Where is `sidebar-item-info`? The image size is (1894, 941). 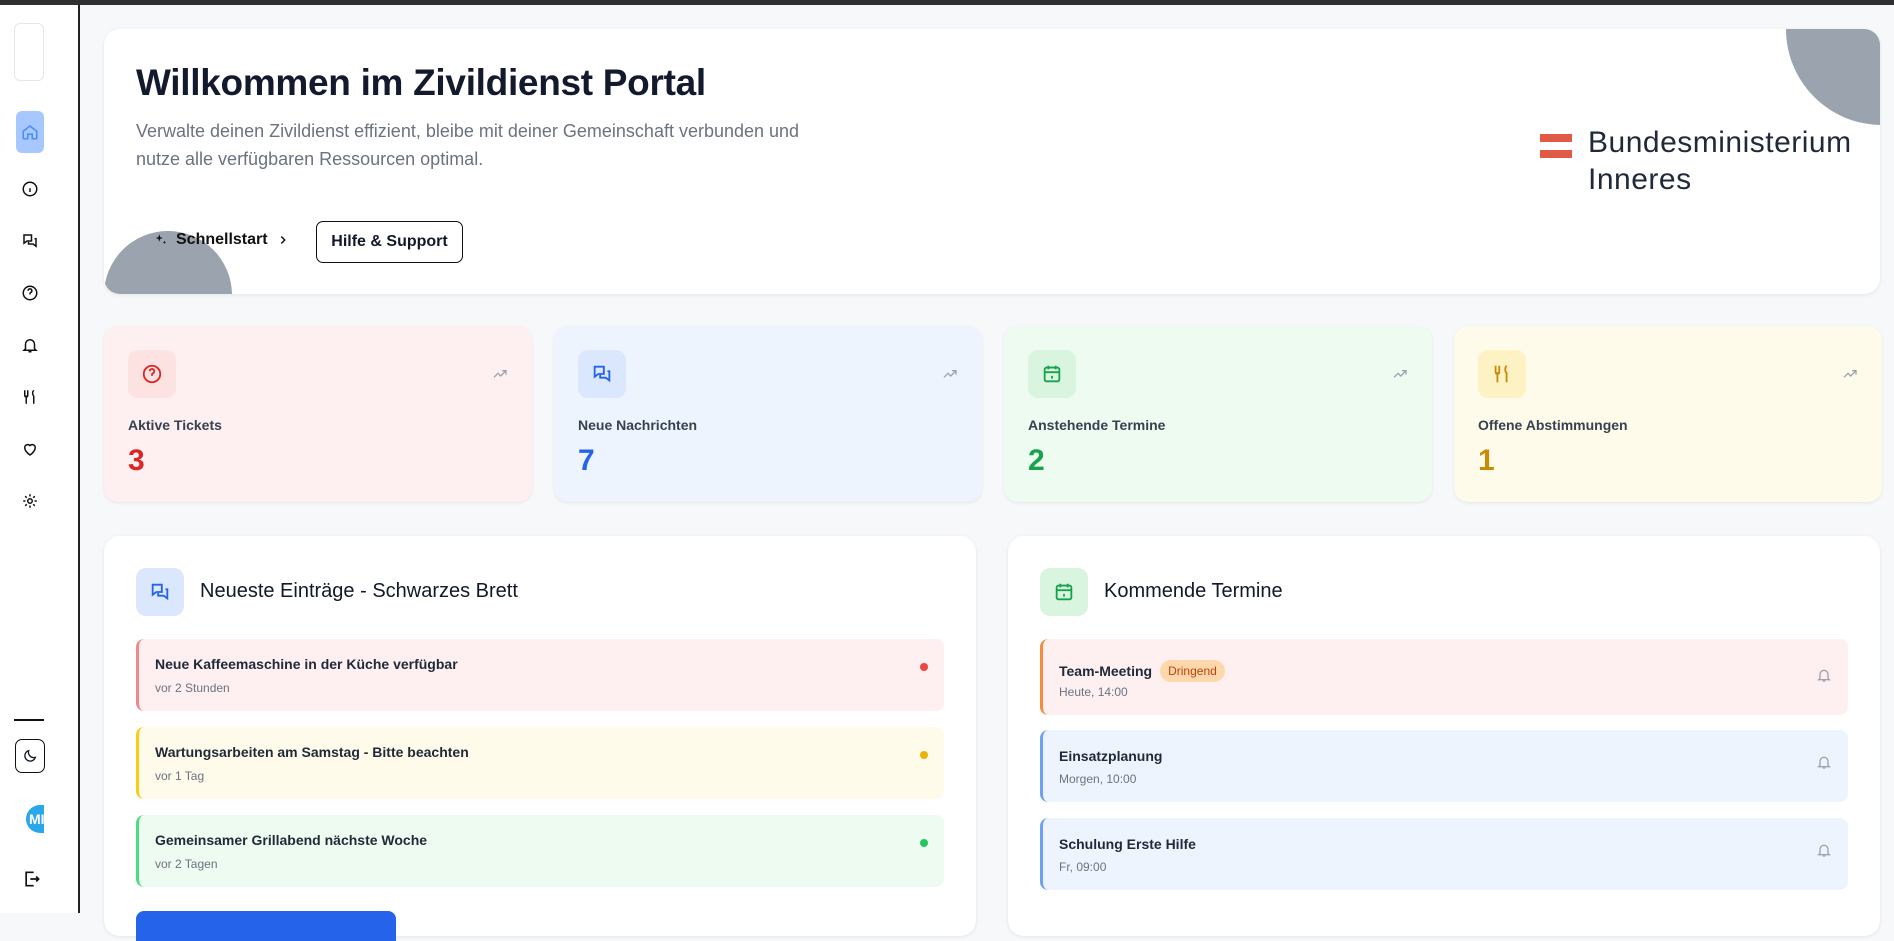
sidebar-item-info is located at coordinates (30, 189).